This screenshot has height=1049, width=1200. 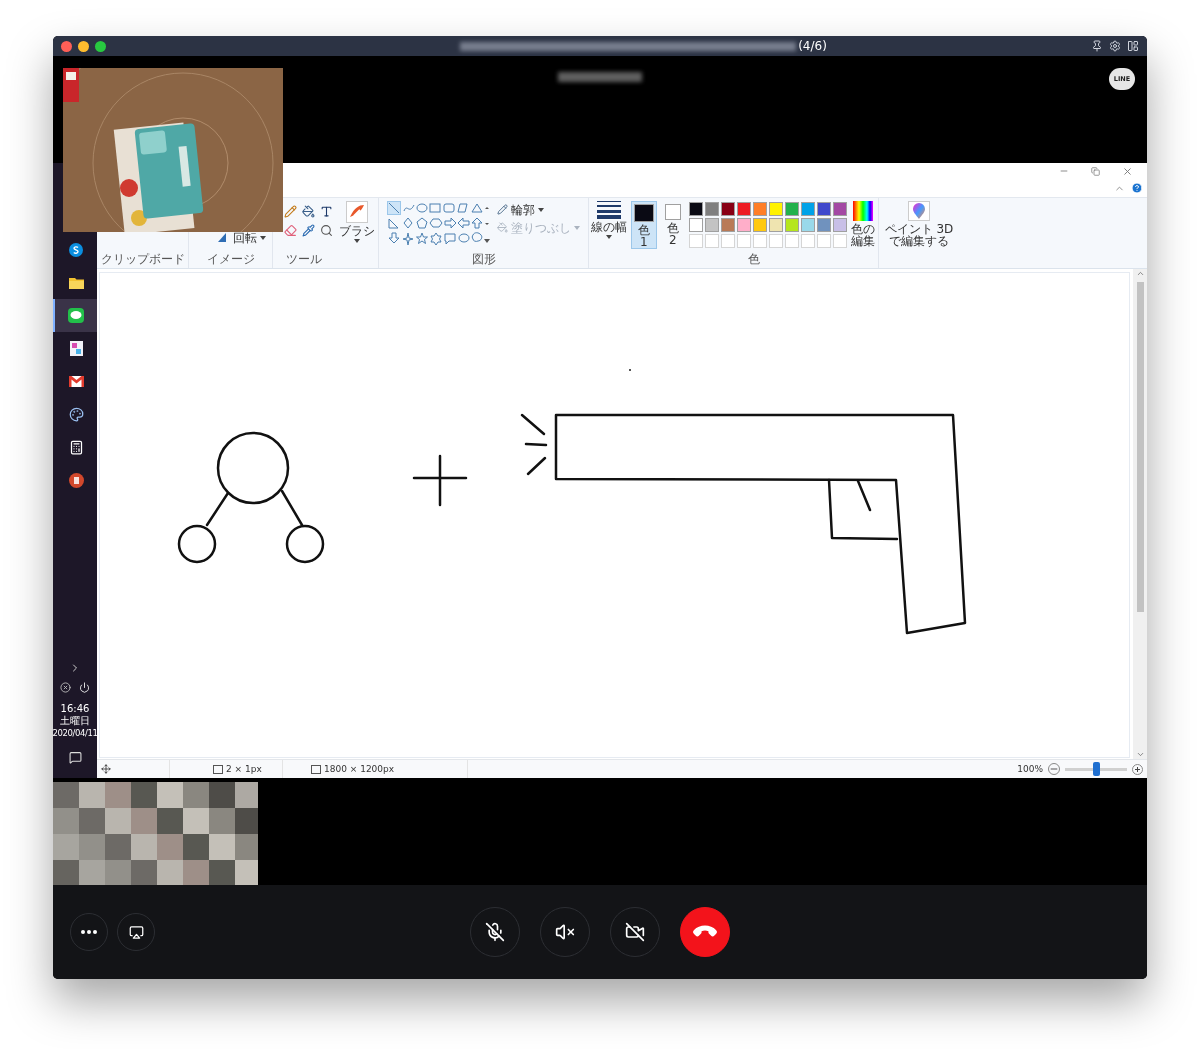 What do you see at coordinates (1137, 188) in the screenshot?
I see `help-icon` at bounding box center [1137, 188].